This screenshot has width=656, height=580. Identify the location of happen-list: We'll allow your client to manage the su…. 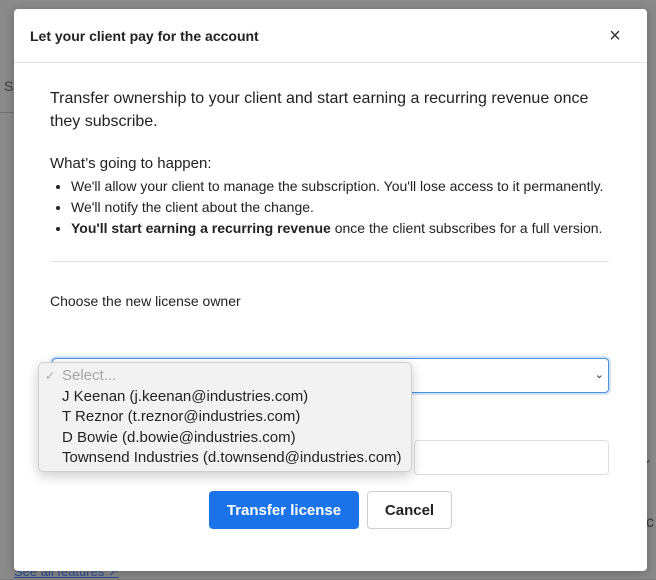
(330, 207).